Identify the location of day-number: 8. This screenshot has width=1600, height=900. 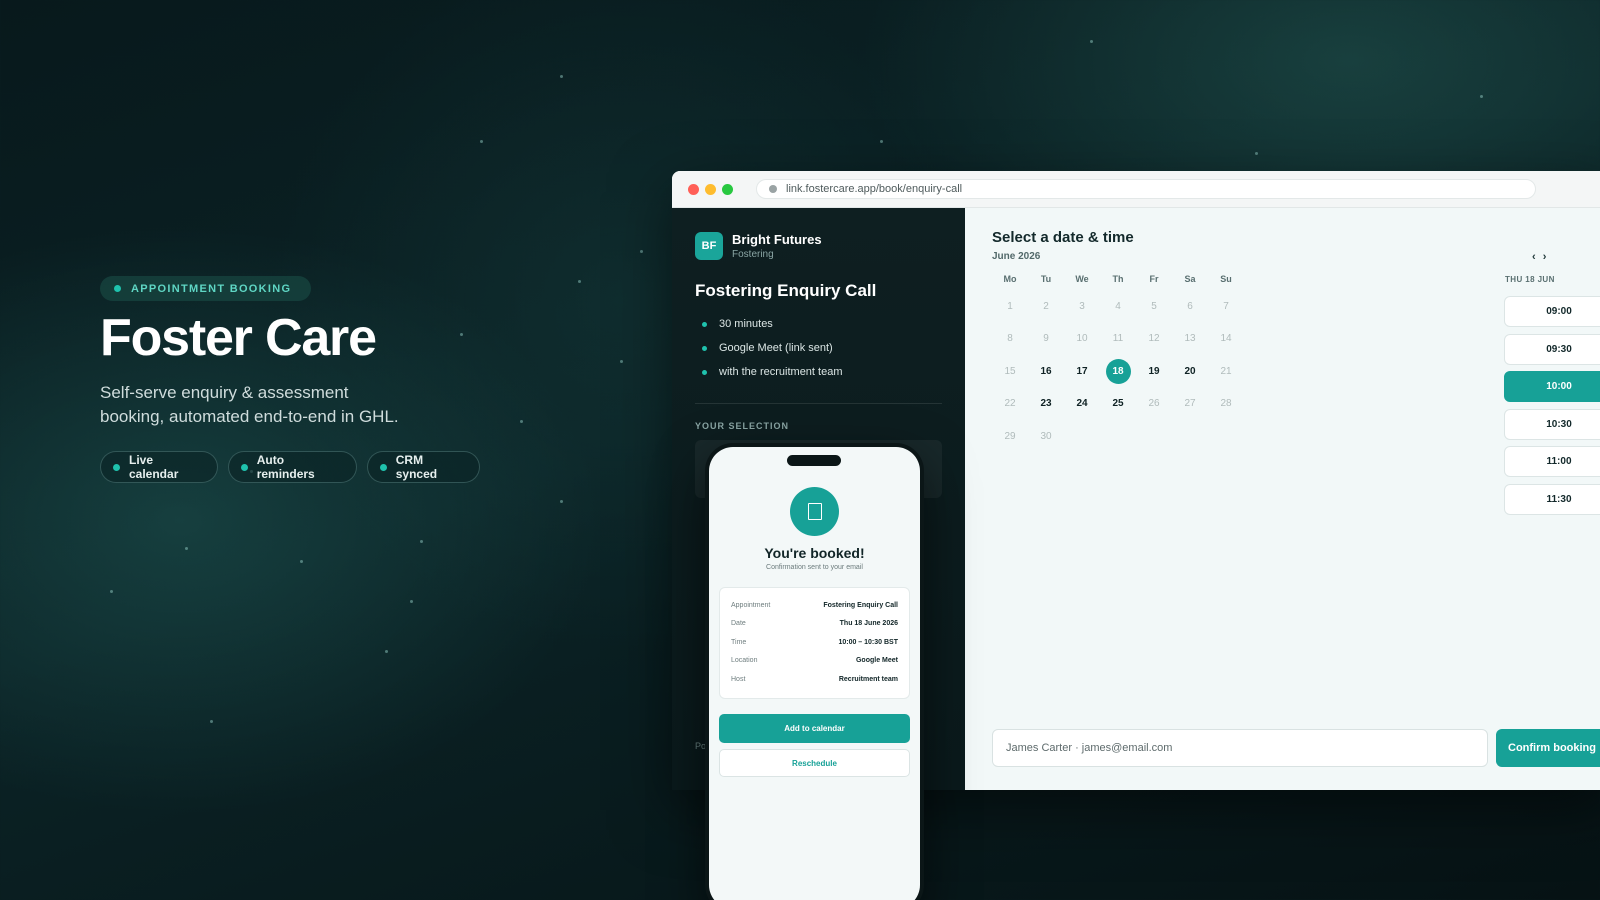
(1010, 339).